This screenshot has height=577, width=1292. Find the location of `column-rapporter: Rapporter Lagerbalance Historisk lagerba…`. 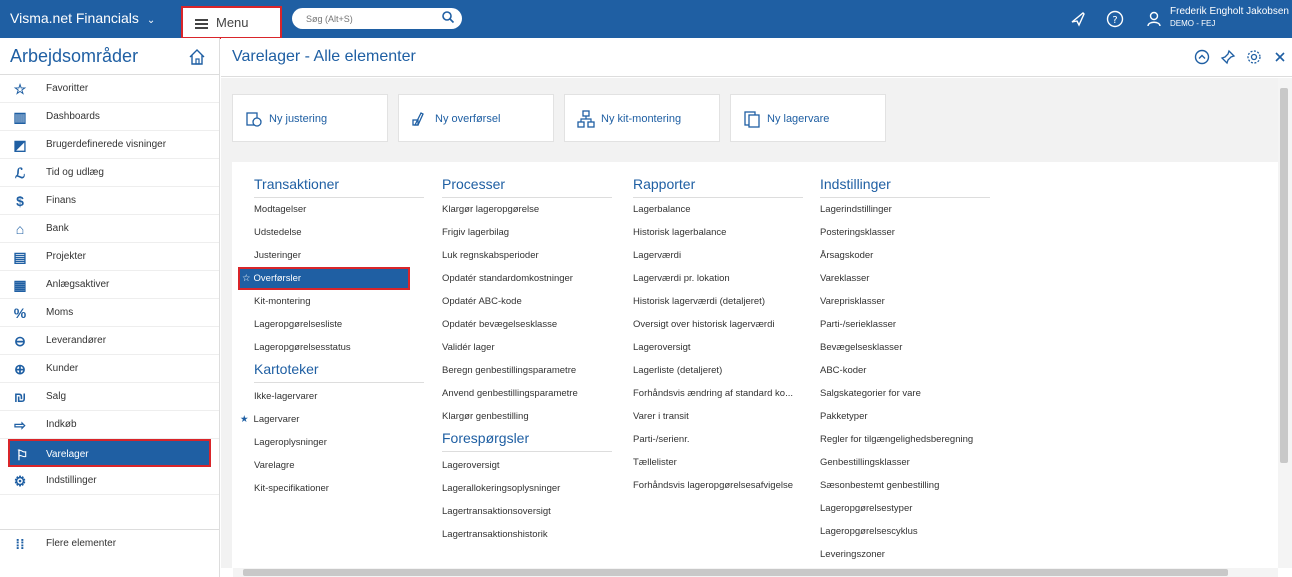

column-rapporter: Rapporter Lagerbalance Historisk lagerba… is located at coordinates (718, 336).